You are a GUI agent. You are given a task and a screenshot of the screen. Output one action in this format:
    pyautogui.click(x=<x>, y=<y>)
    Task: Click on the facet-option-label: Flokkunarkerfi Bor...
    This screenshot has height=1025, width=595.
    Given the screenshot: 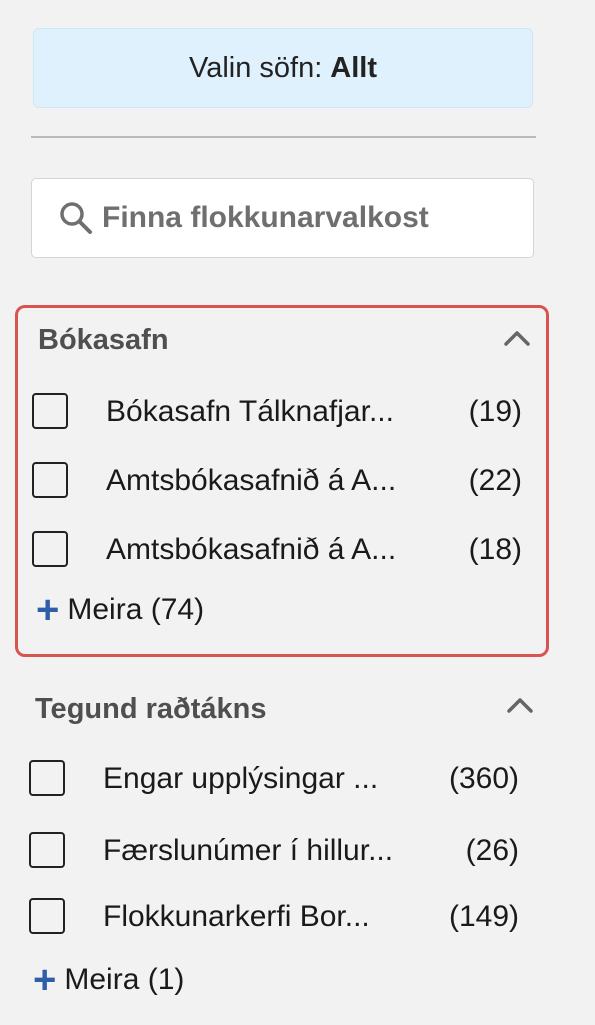 What is the action you would take?
    pyautogui.click(x=236, y=916)
    